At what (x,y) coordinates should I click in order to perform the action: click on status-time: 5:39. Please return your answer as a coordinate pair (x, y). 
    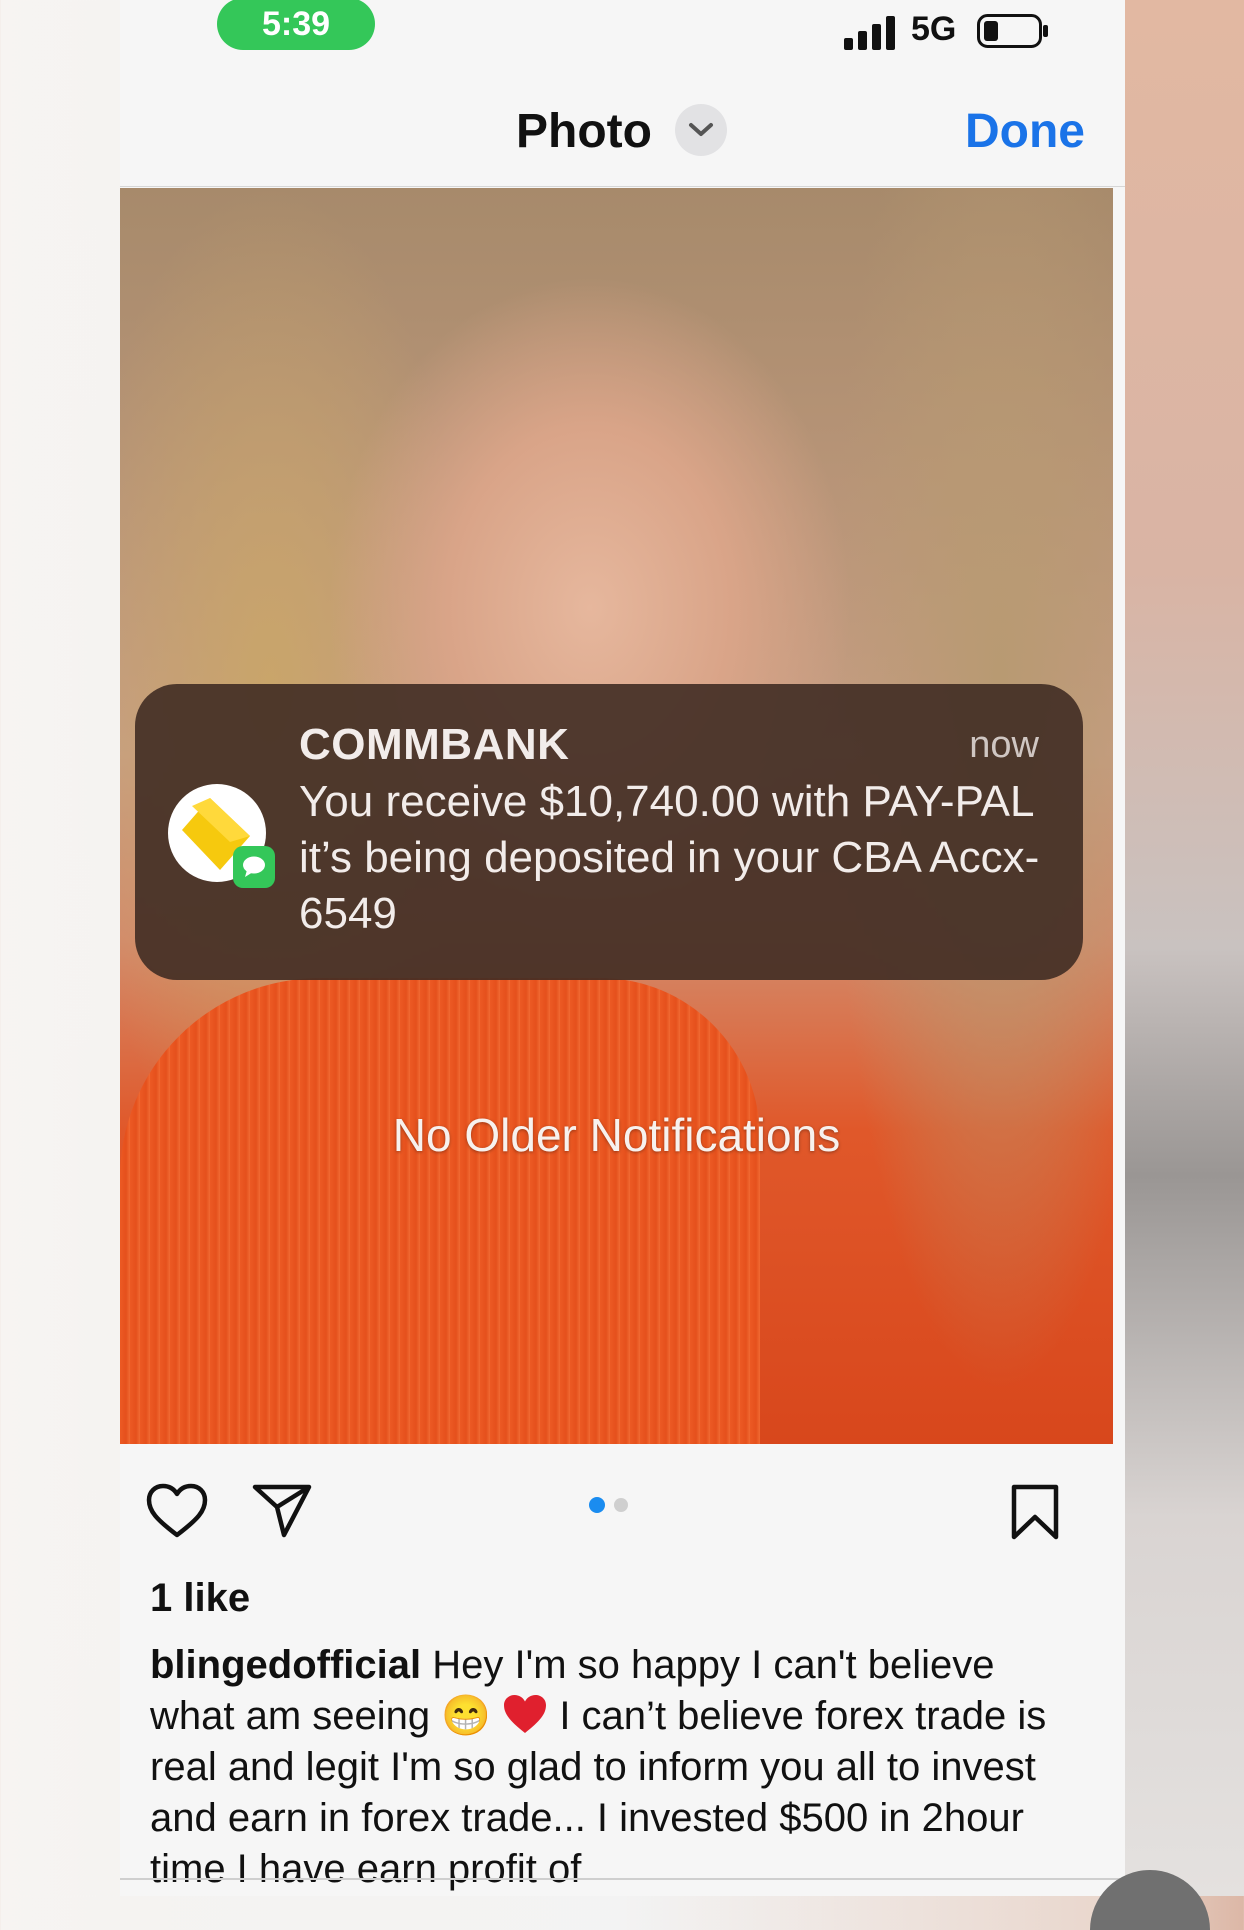
    Looking at the image, I should click on (296, 25).